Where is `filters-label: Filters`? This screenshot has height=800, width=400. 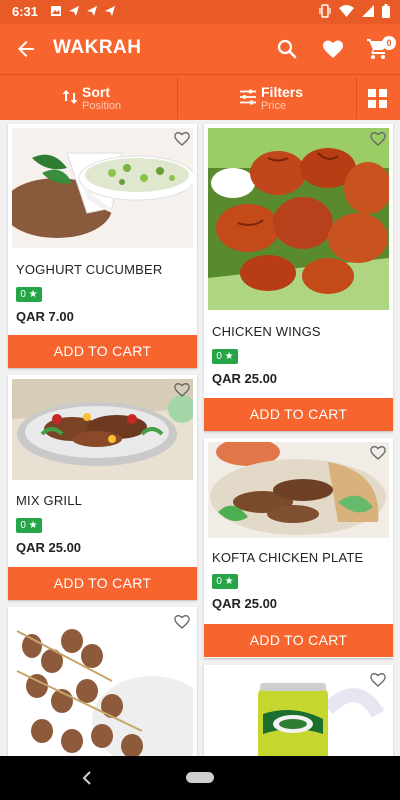 filters-label: Filters is located at coordinates (282, 92).